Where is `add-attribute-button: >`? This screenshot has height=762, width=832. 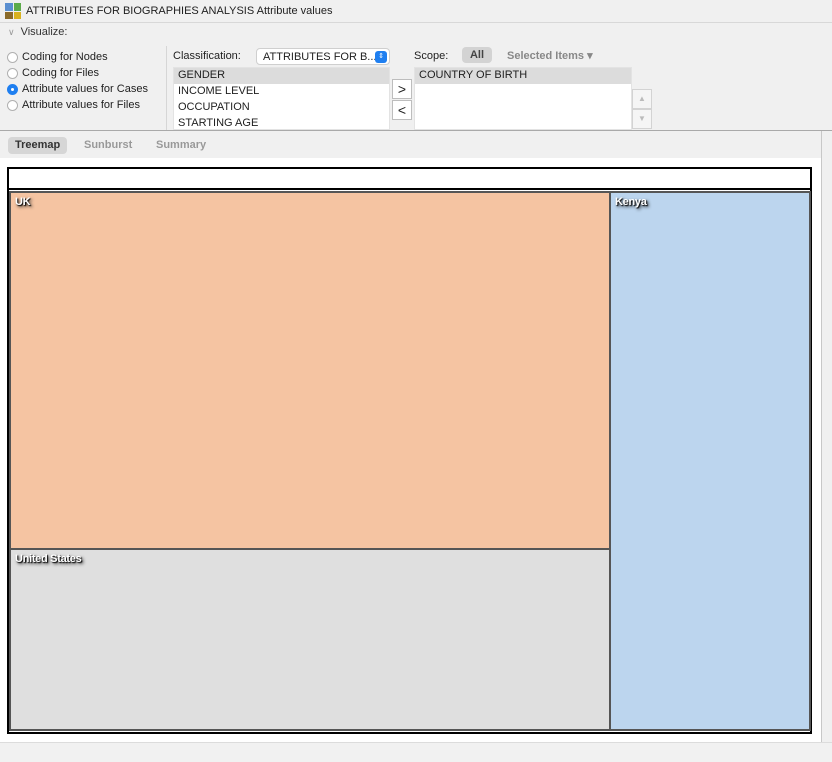 add-attribute-button: > is located at coordinates (402, 89).